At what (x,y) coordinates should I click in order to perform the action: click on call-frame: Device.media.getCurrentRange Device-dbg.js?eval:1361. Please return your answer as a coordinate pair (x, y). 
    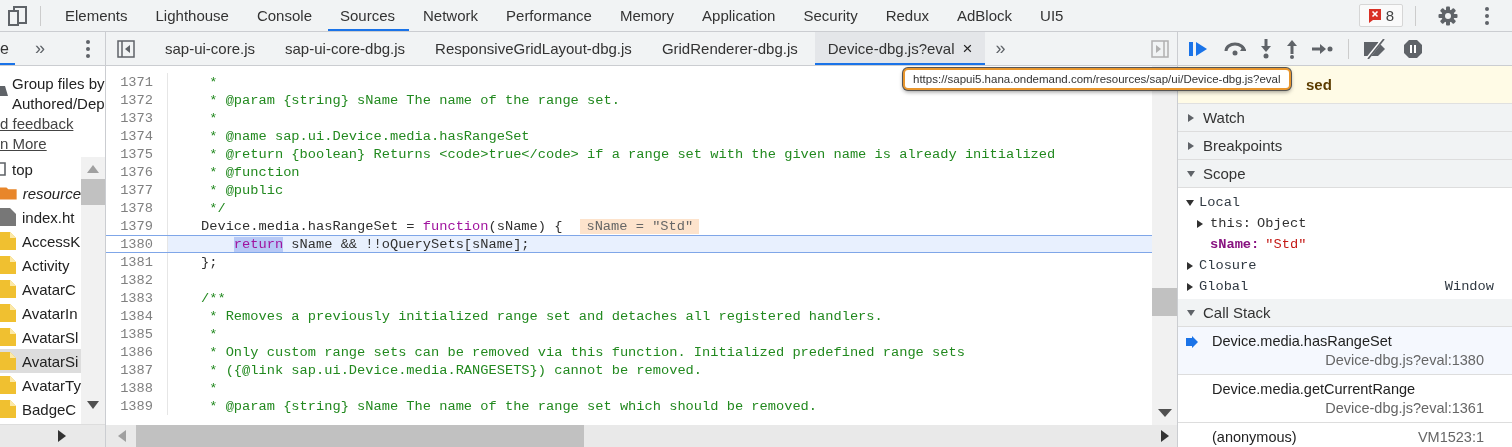
    Looking at the image, I should click on (1345, 399).